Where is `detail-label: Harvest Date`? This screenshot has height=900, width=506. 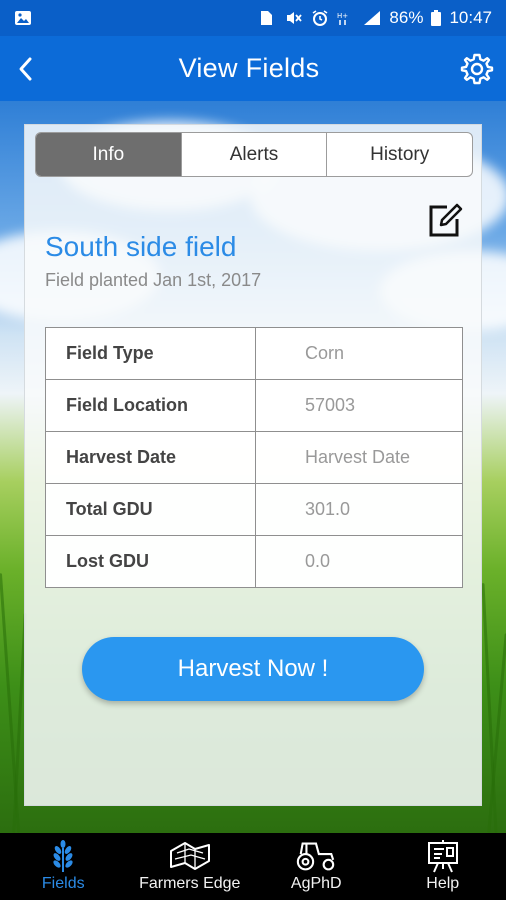 detail-label: Harvest Date is located at coordinates (150, 457).